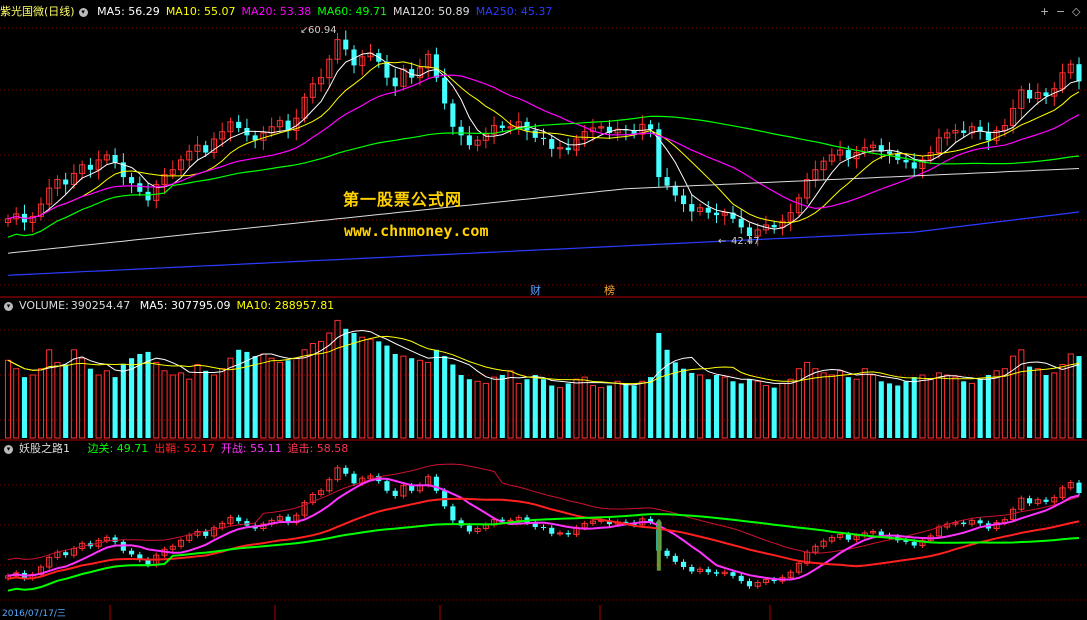  I want to click on indicator-value: MA5: 56.29, so click(128, 11).